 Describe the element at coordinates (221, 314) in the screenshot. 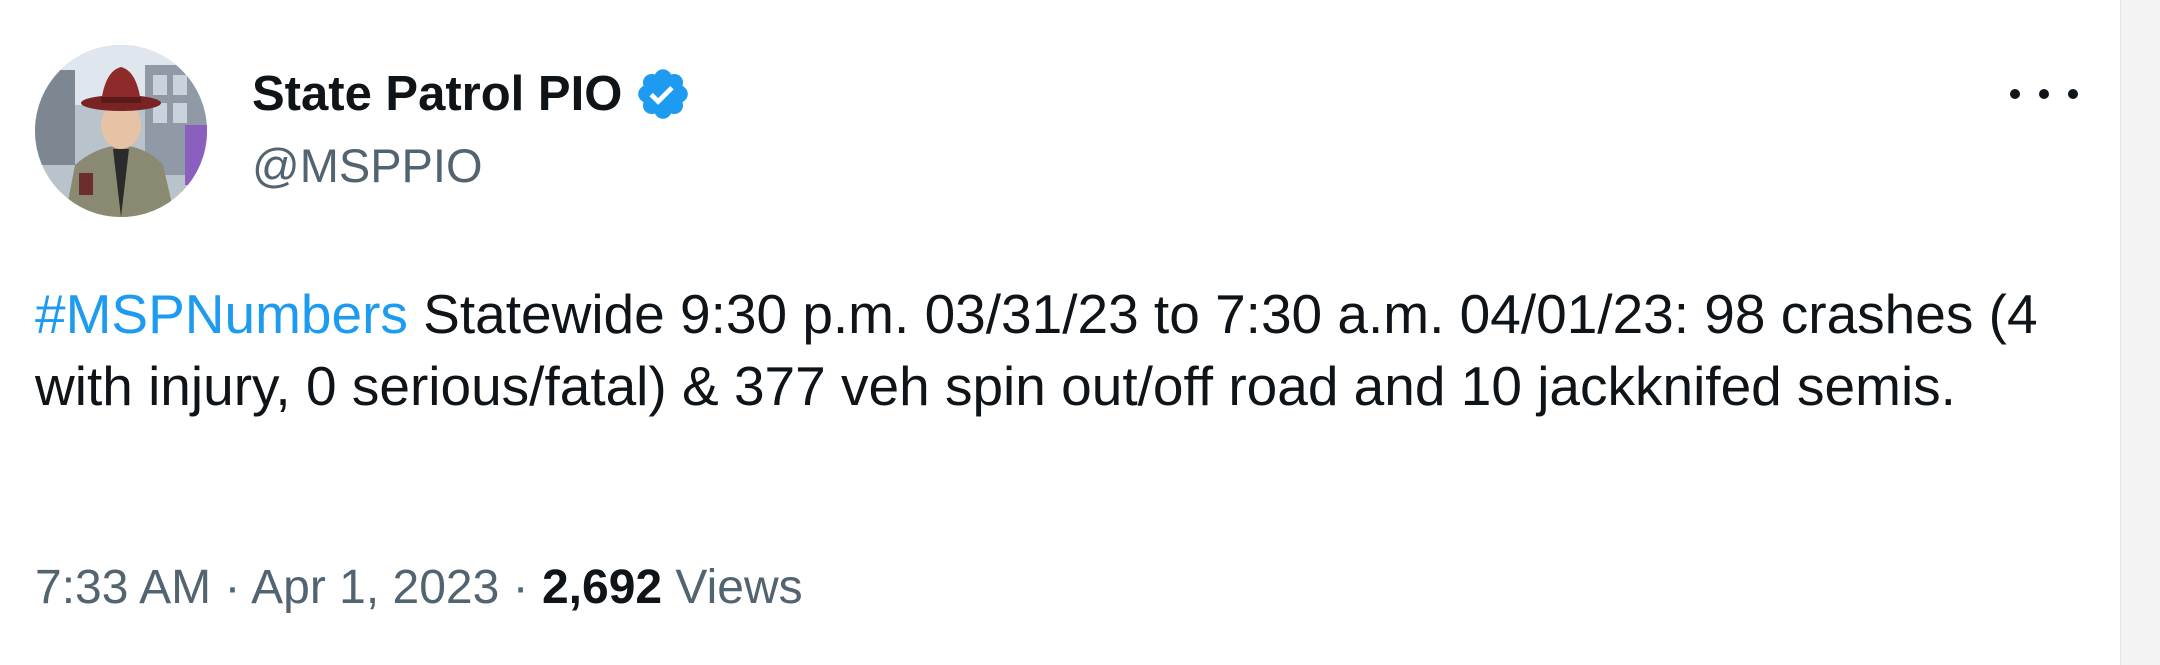

I see `hashtag-link: #MSPNumbers` at that location.